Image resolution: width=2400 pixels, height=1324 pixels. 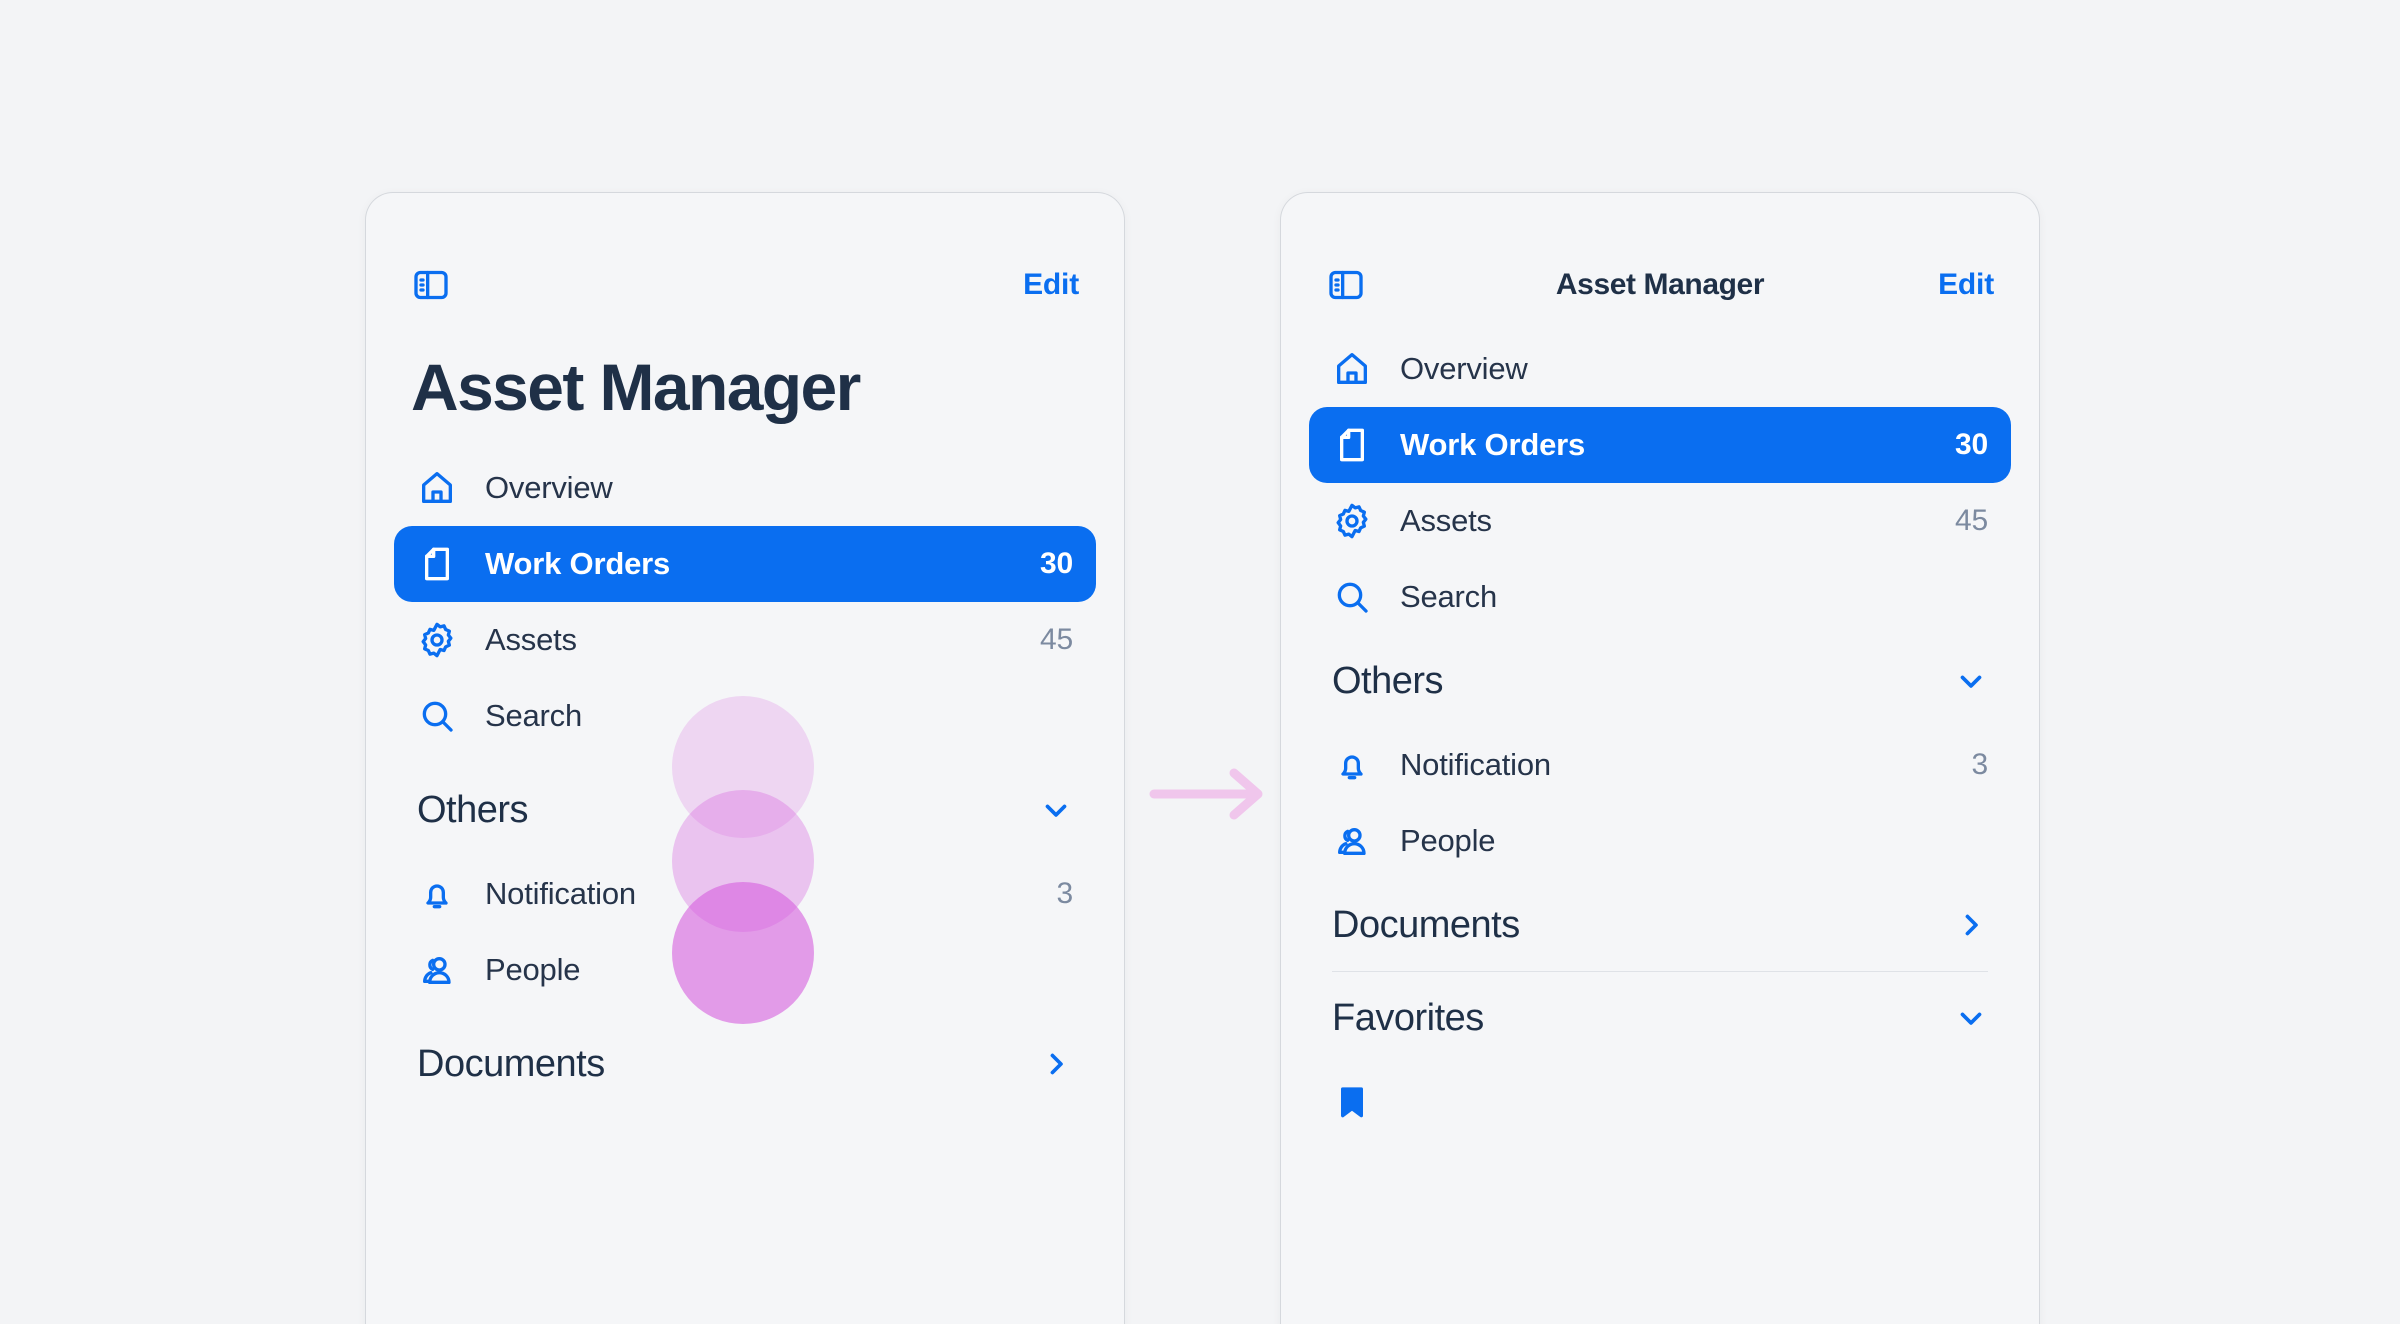 I want to click on left-others-list: Notification 3 People, so click(x=745, y=932).